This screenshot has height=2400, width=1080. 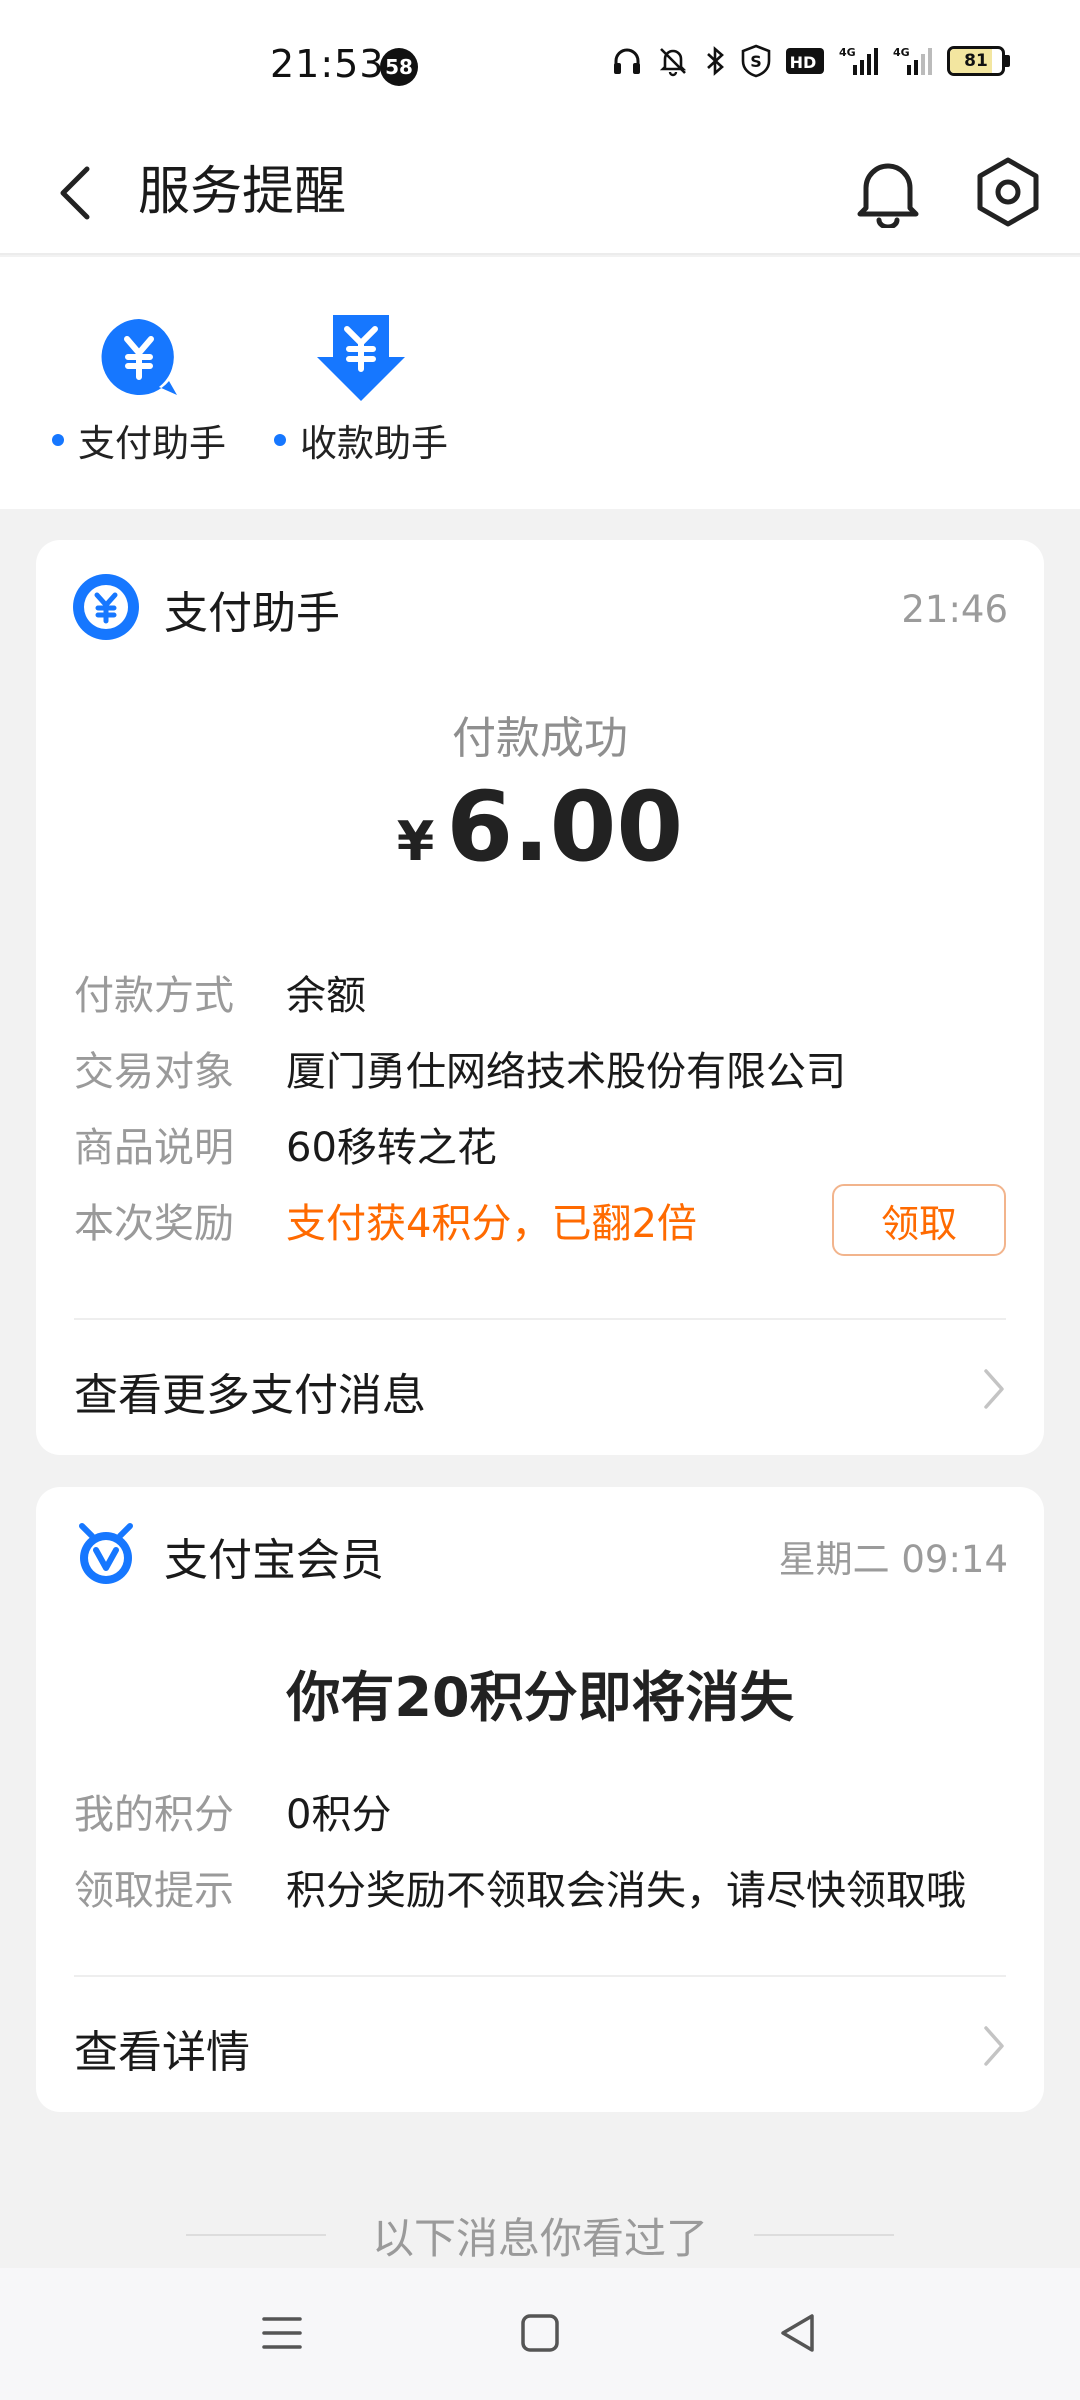 I want to click on points-headline: 你有20积分即将消失, so click(x=540, y=1697).